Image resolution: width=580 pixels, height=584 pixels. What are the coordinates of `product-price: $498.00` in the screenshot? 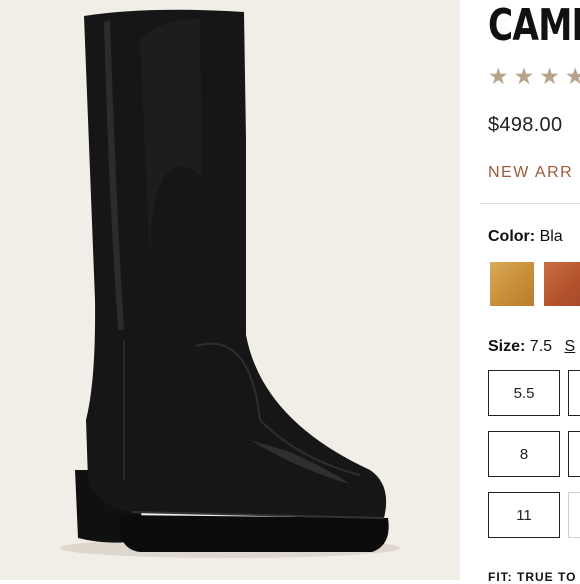 It's located at (525, 125).